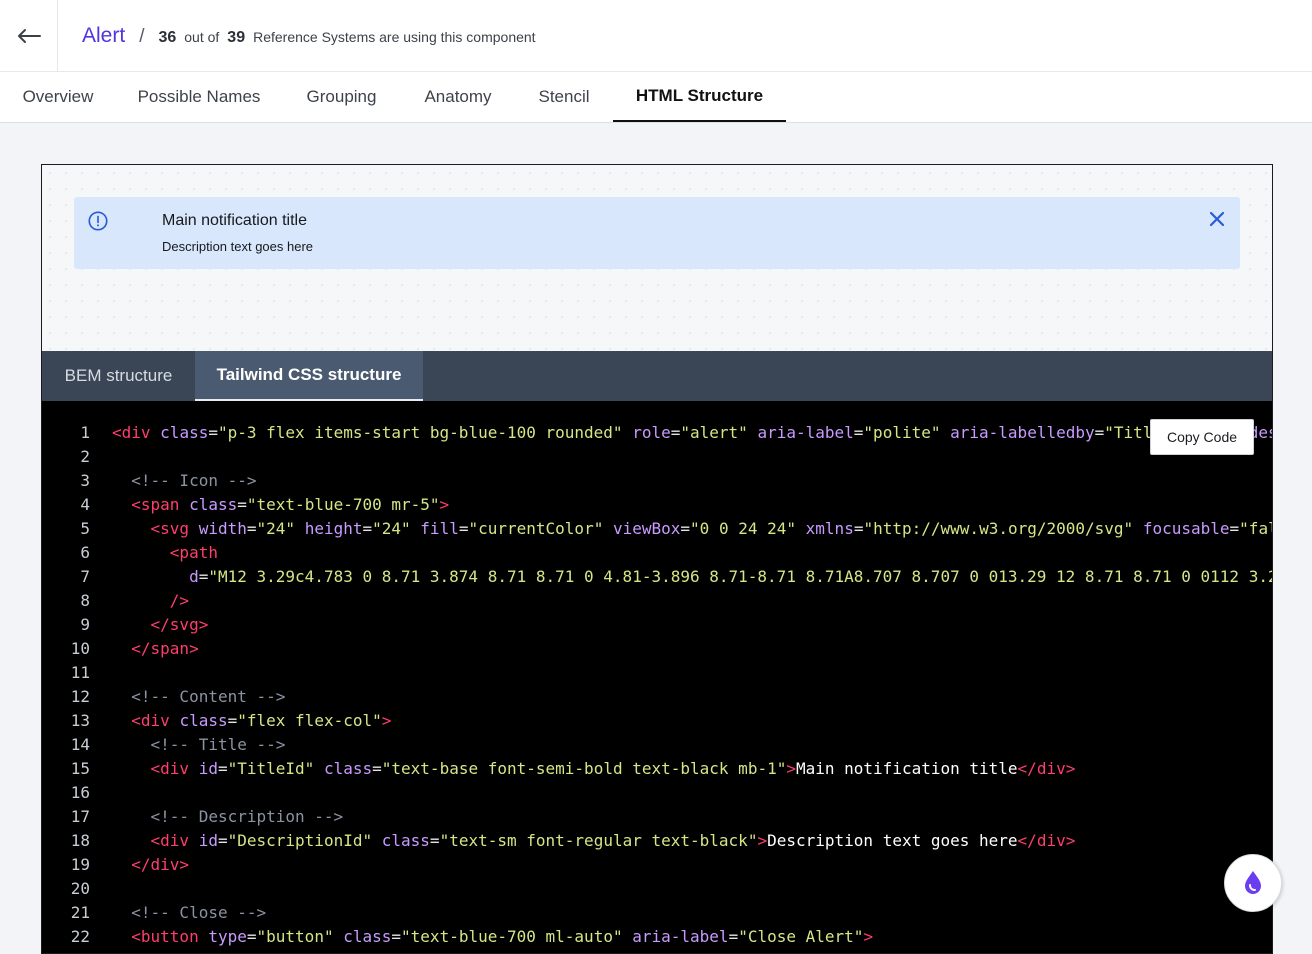  What do you see at coordinates (247, 816) in the screenshot?
I see `code-line-text: <!-- Description -->` at bounding box center [247, 816].